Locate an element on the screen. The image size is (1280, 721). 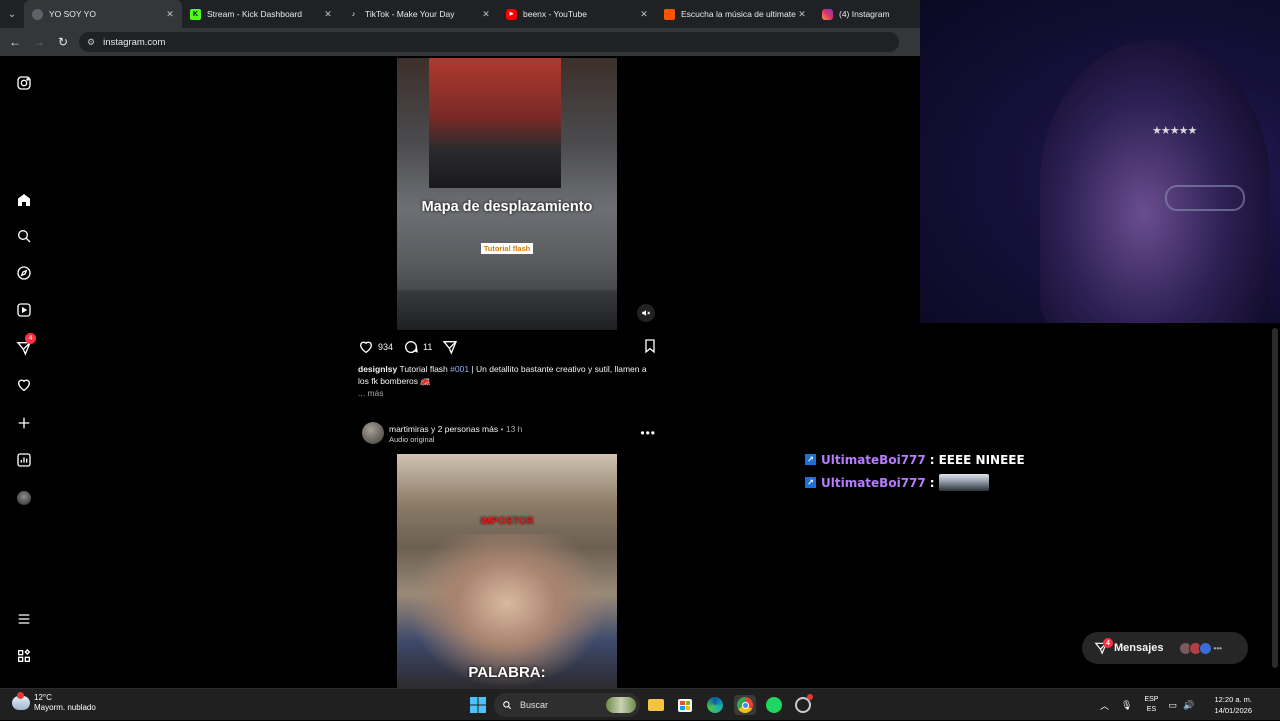
chat-text: EEEE NINEEE is located at coordinates (981, 459).